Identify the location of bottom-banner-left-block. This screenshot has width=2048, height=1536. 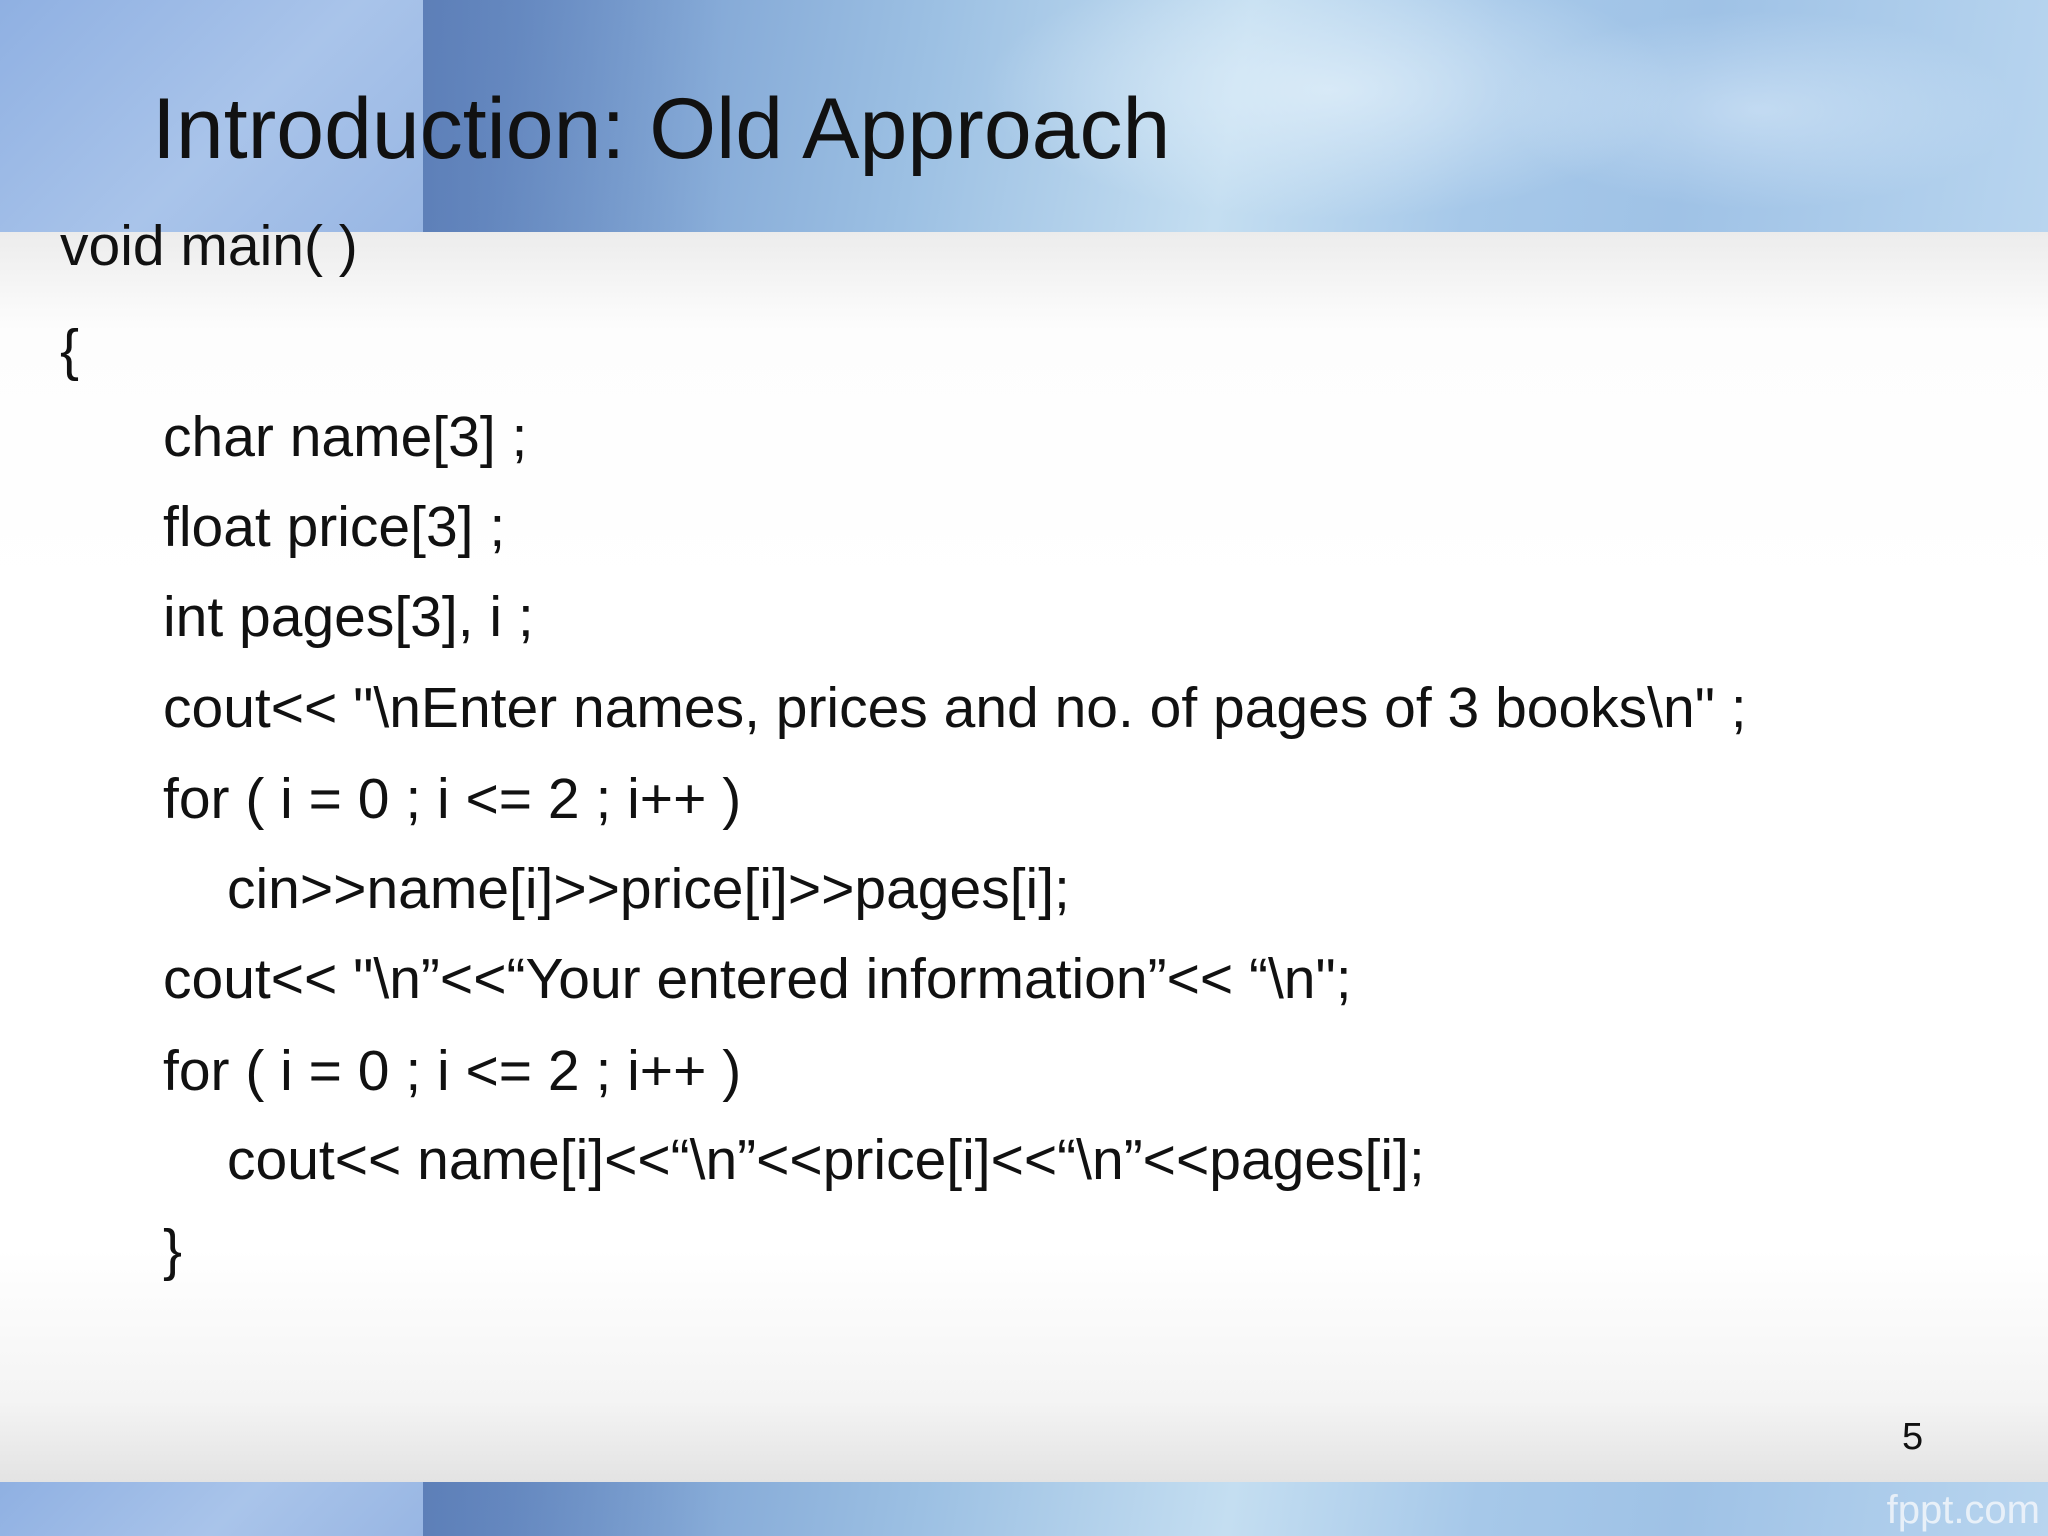
(211, 1509).